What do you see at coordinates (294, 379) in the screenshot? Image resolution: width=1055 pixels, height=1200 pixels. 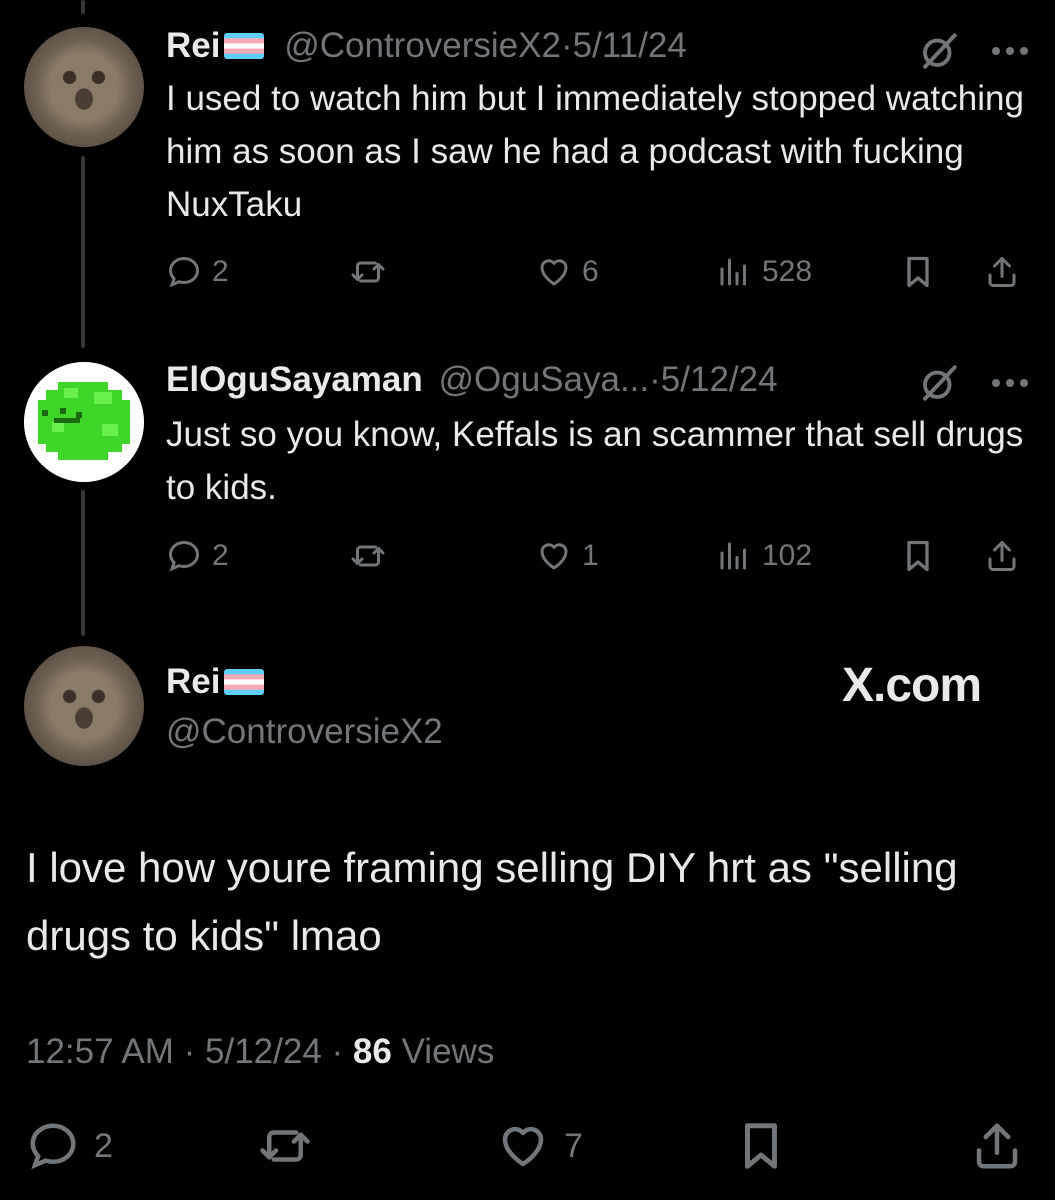 I see `display-name: ElOguSayaman` at bounding box center [294, 379].